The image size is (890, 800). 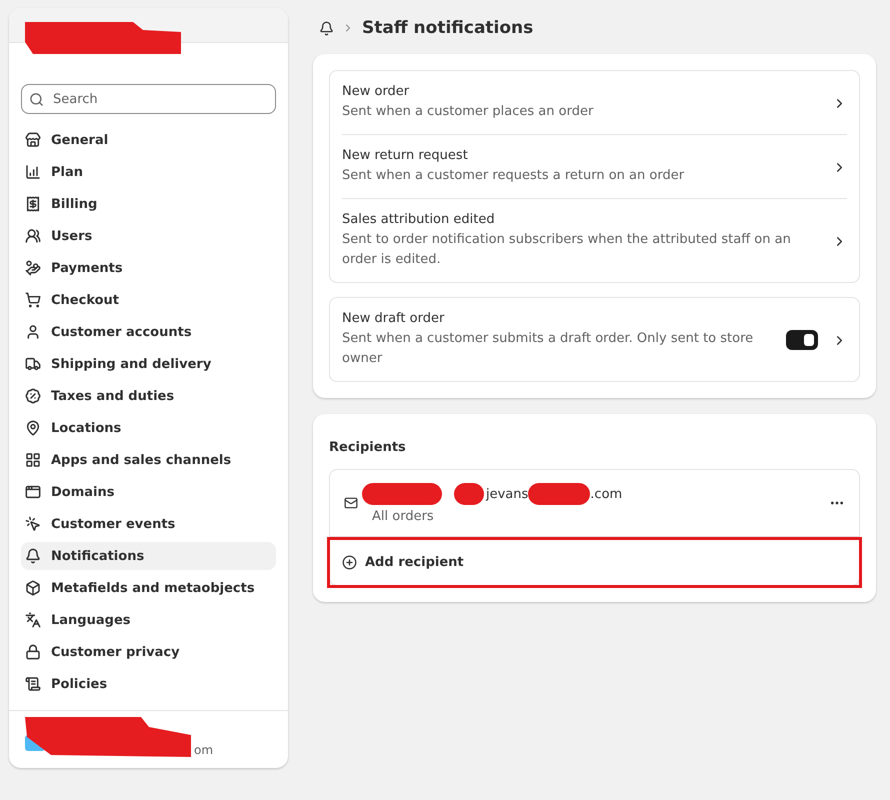 I want to click on scroll-icon, so click(x=33, y=684).